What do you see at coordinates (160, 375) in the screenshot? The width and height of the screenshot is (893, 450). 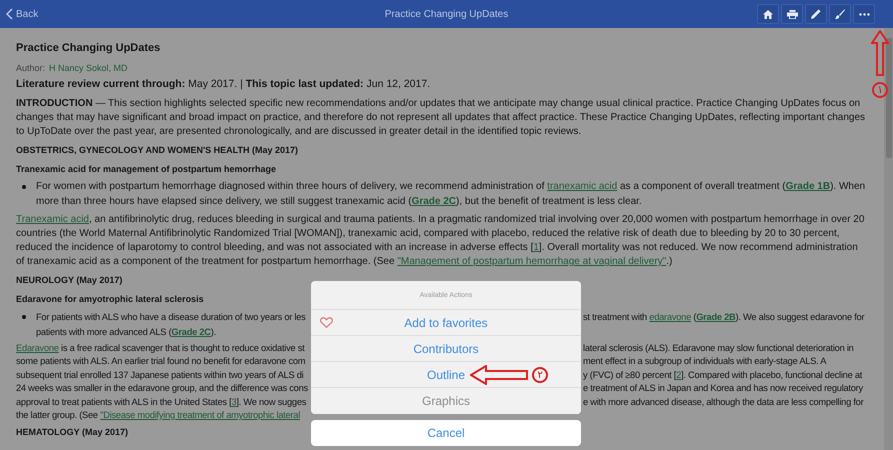 I see `text-line: subsequent trial enrolled 137 Japanese patients within two years of ALS di` at bounding box center [160, 375].